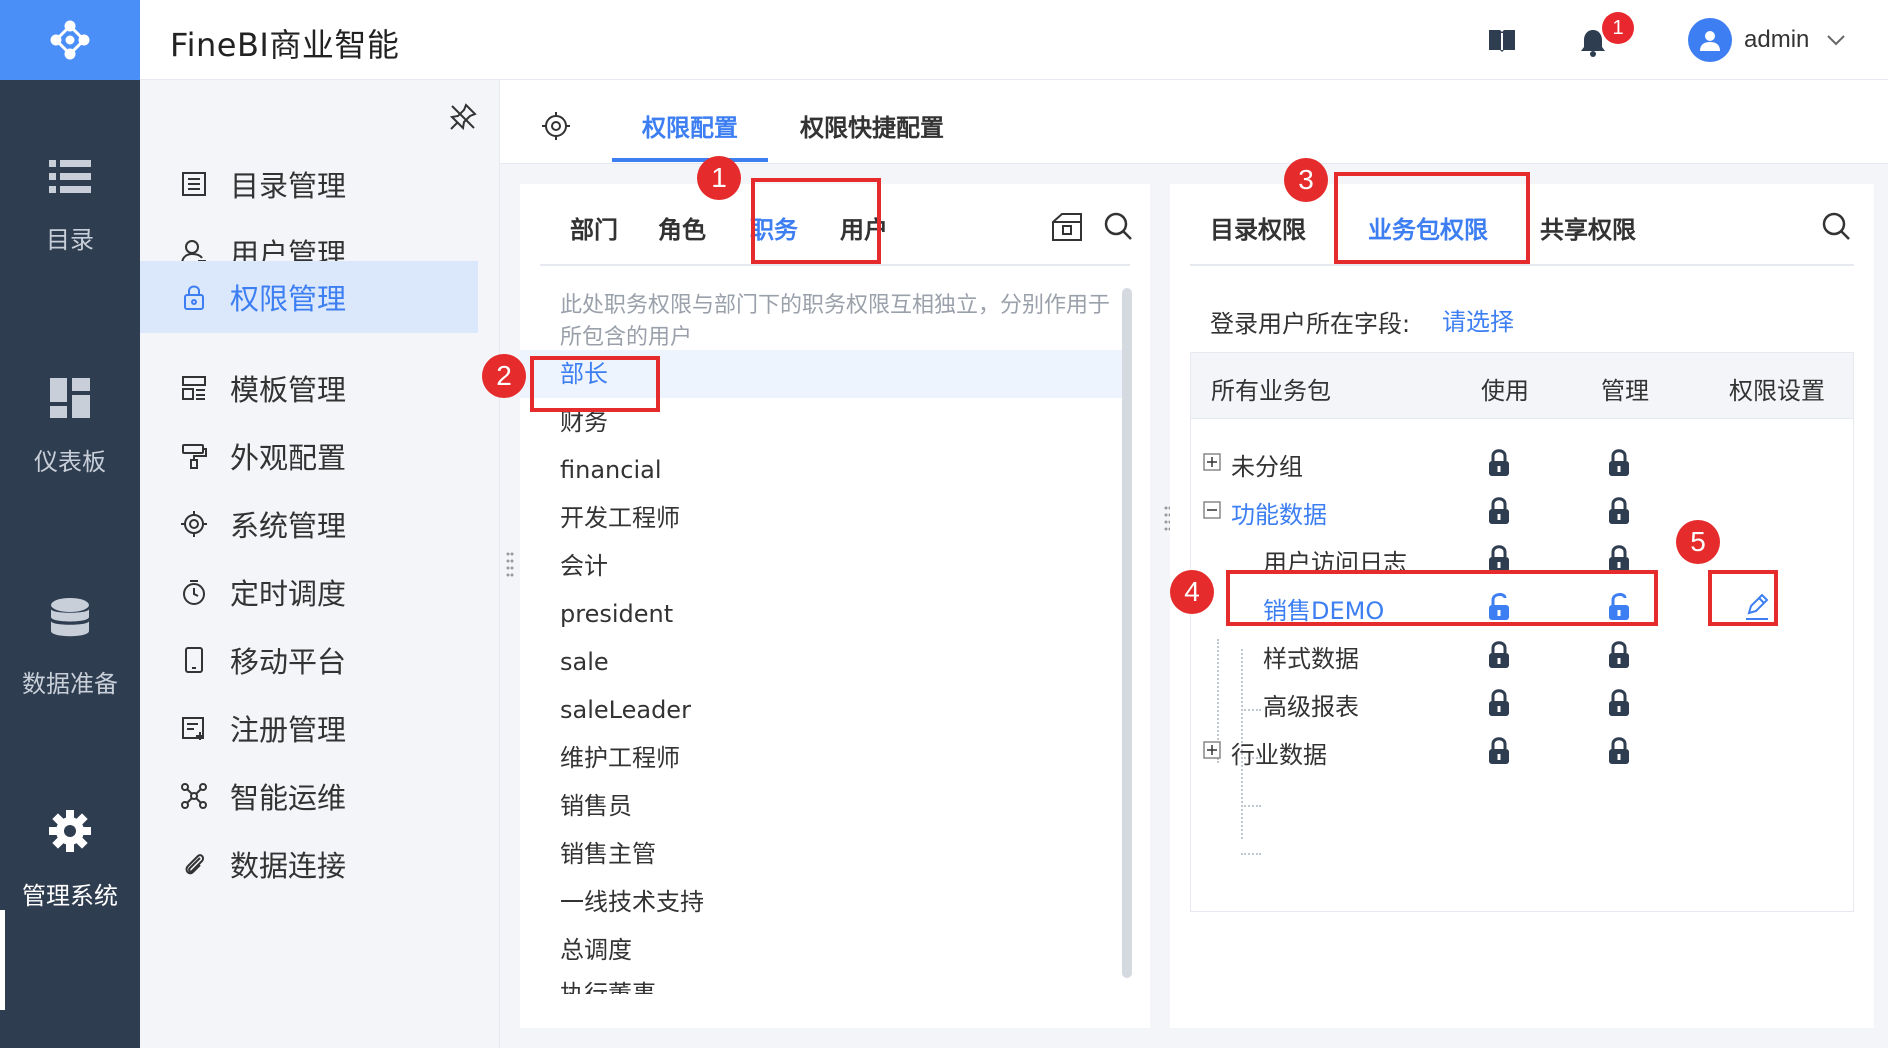  Describe the element at coordinates (825, 984) in the screenshot. I see `list-item: 执行董事` at that location.